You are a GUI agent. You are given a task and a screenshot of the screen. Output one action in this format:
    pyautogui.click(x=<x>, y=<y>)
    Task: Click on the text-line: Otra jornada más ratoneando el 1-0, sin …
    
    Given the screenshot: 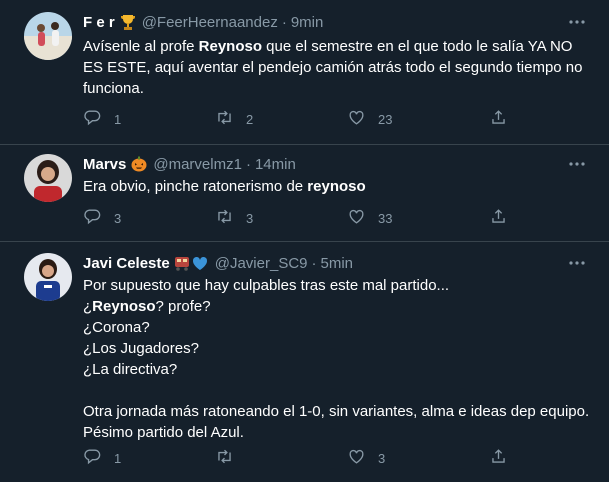 What is the action you would take?
    pyautogui.click(x=336, y=411)
    